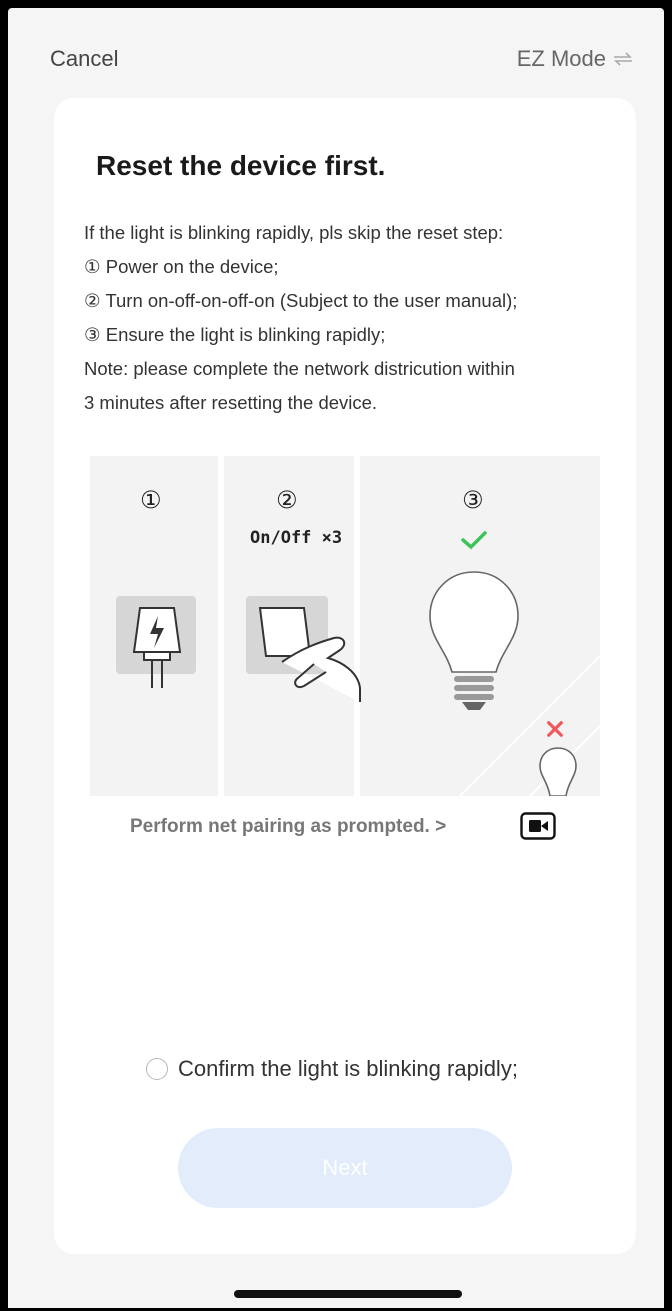  What do you see at coordinates (296, 538) in the screenshot?
I see `step2-caption: On/Off ×3` at bounding box center [296, 538].